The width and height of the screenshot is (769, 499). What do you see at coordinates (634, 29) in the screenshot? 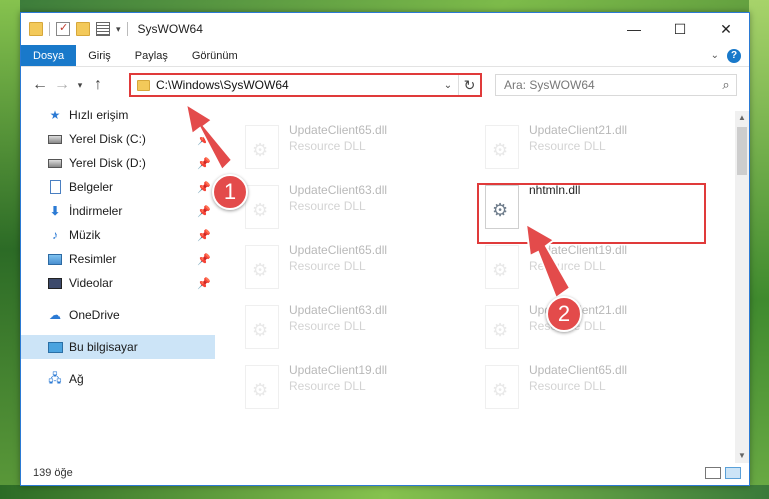
I see `minimize-button: —` at bounding box center [634, 29].